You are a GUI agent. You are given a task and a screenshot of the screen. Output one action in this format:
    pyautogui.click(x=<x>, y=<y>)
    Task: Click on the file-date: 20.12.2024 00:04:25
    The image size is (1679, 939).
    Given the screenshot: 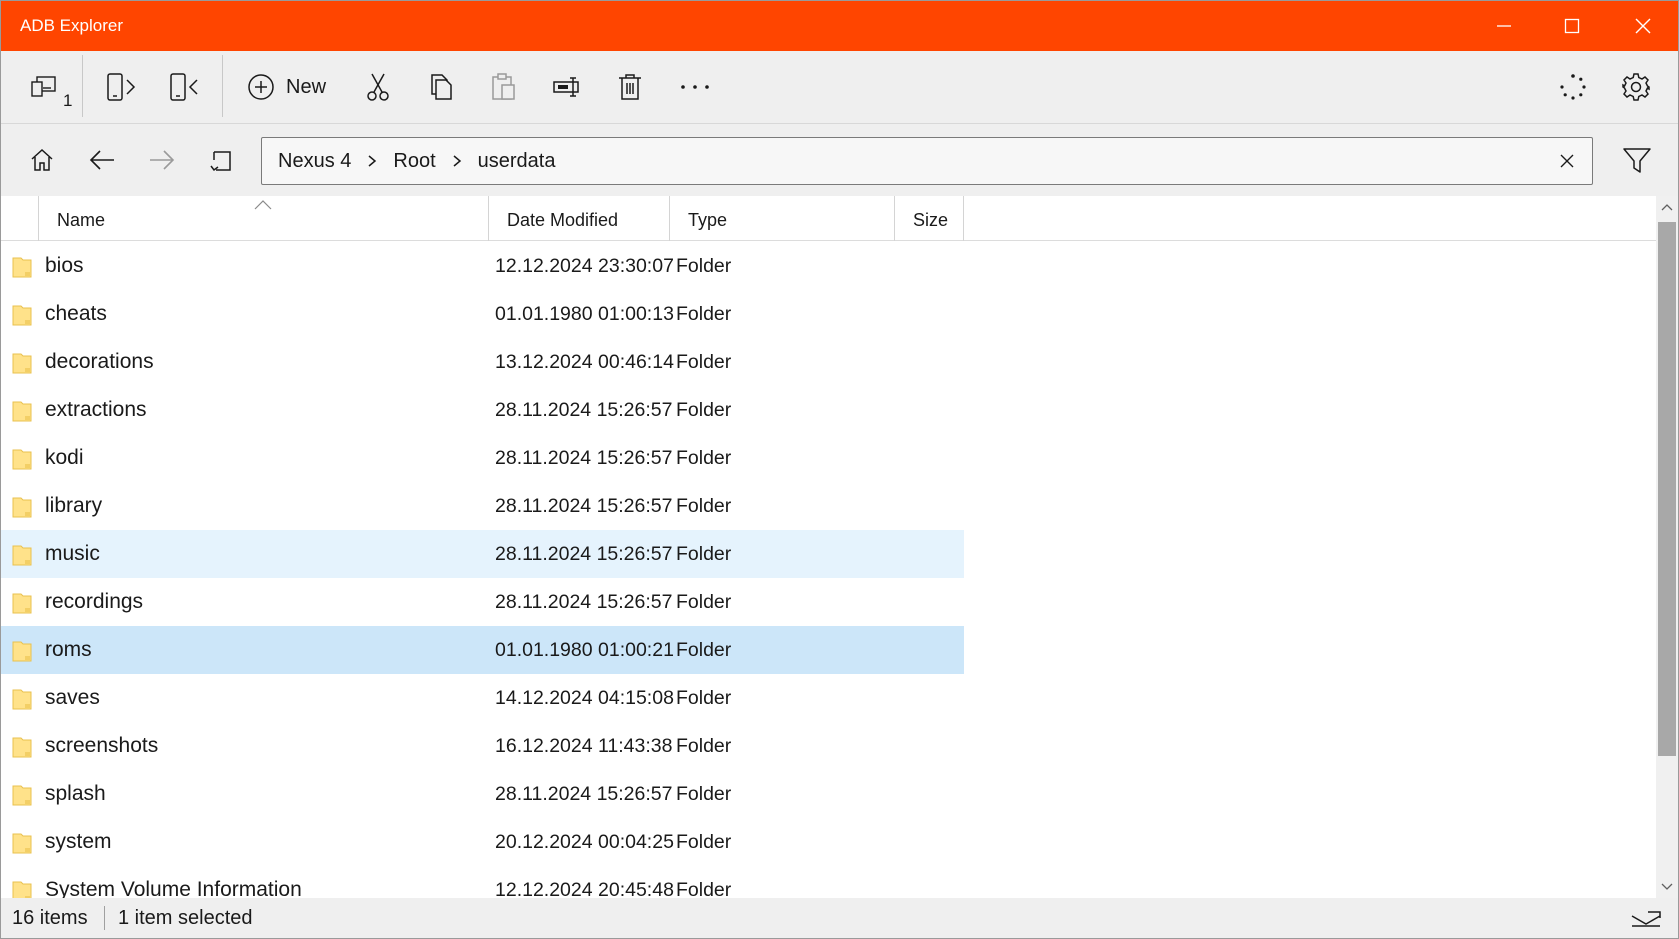 What is the action you would take?
    pyautogui.click(x=584, y=842)
    